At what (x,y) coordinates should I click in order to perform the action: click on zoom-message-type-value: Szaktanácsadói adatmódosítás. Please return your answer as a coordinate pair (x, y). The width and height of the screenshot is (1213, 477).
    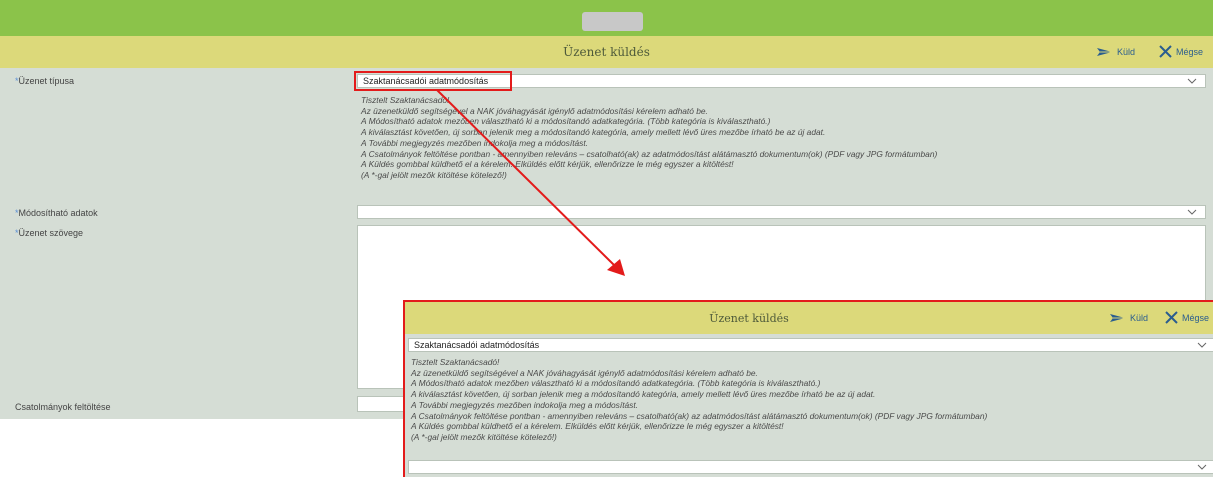
    Looking at the image, I should click on (477, 345).